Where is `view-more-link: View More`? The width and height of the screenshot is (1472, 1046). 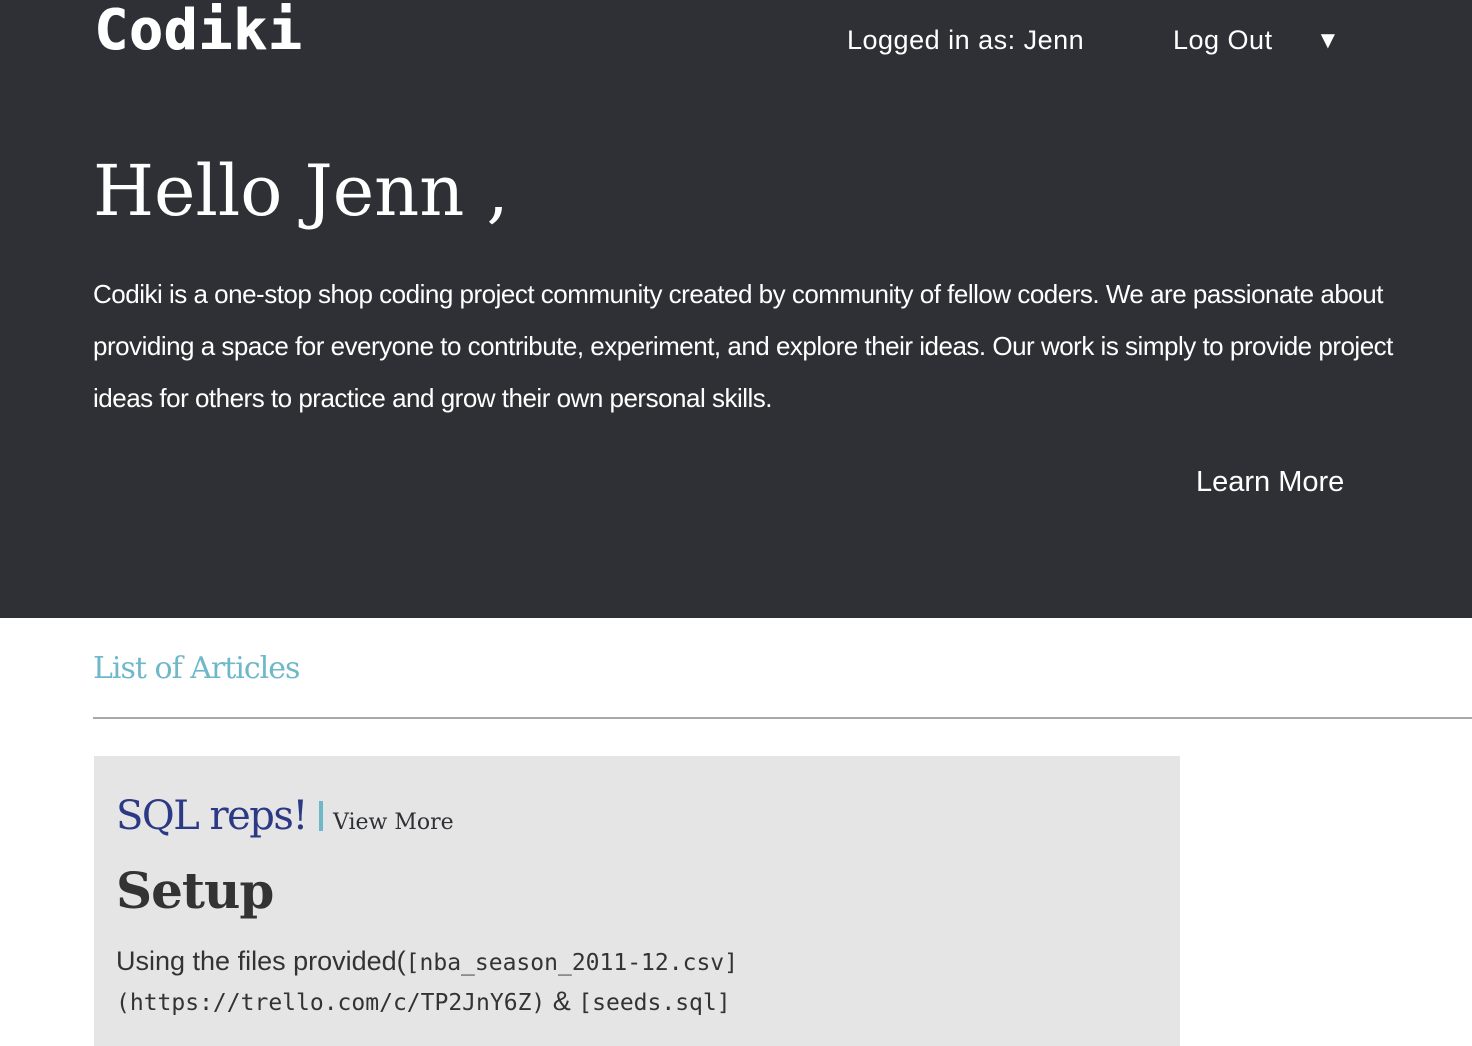
view-more-link: View More is located at coordinates (393, 822).